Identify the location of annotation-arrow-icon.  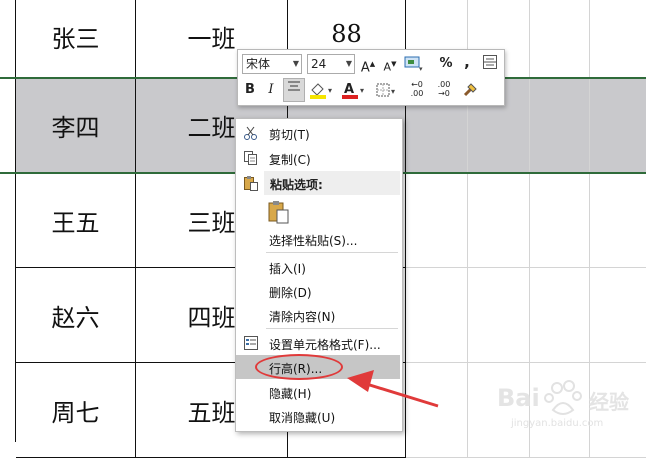
(393, 389).